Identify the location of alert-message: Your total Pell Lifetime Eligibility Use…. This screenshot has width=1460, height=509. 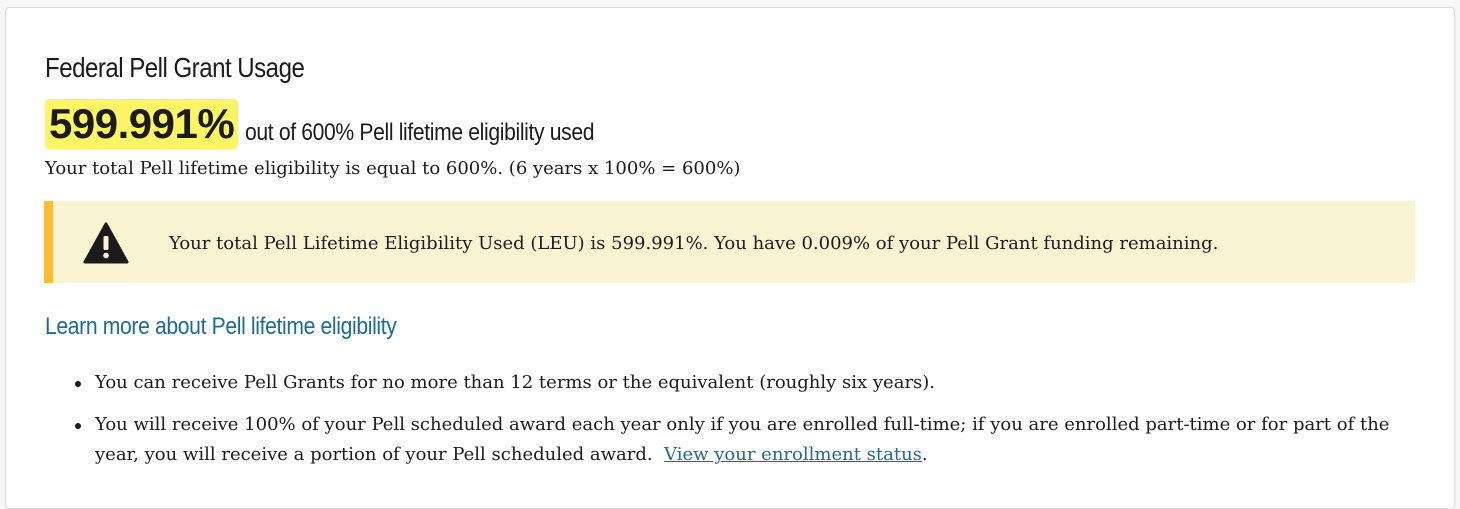
(694, 243).